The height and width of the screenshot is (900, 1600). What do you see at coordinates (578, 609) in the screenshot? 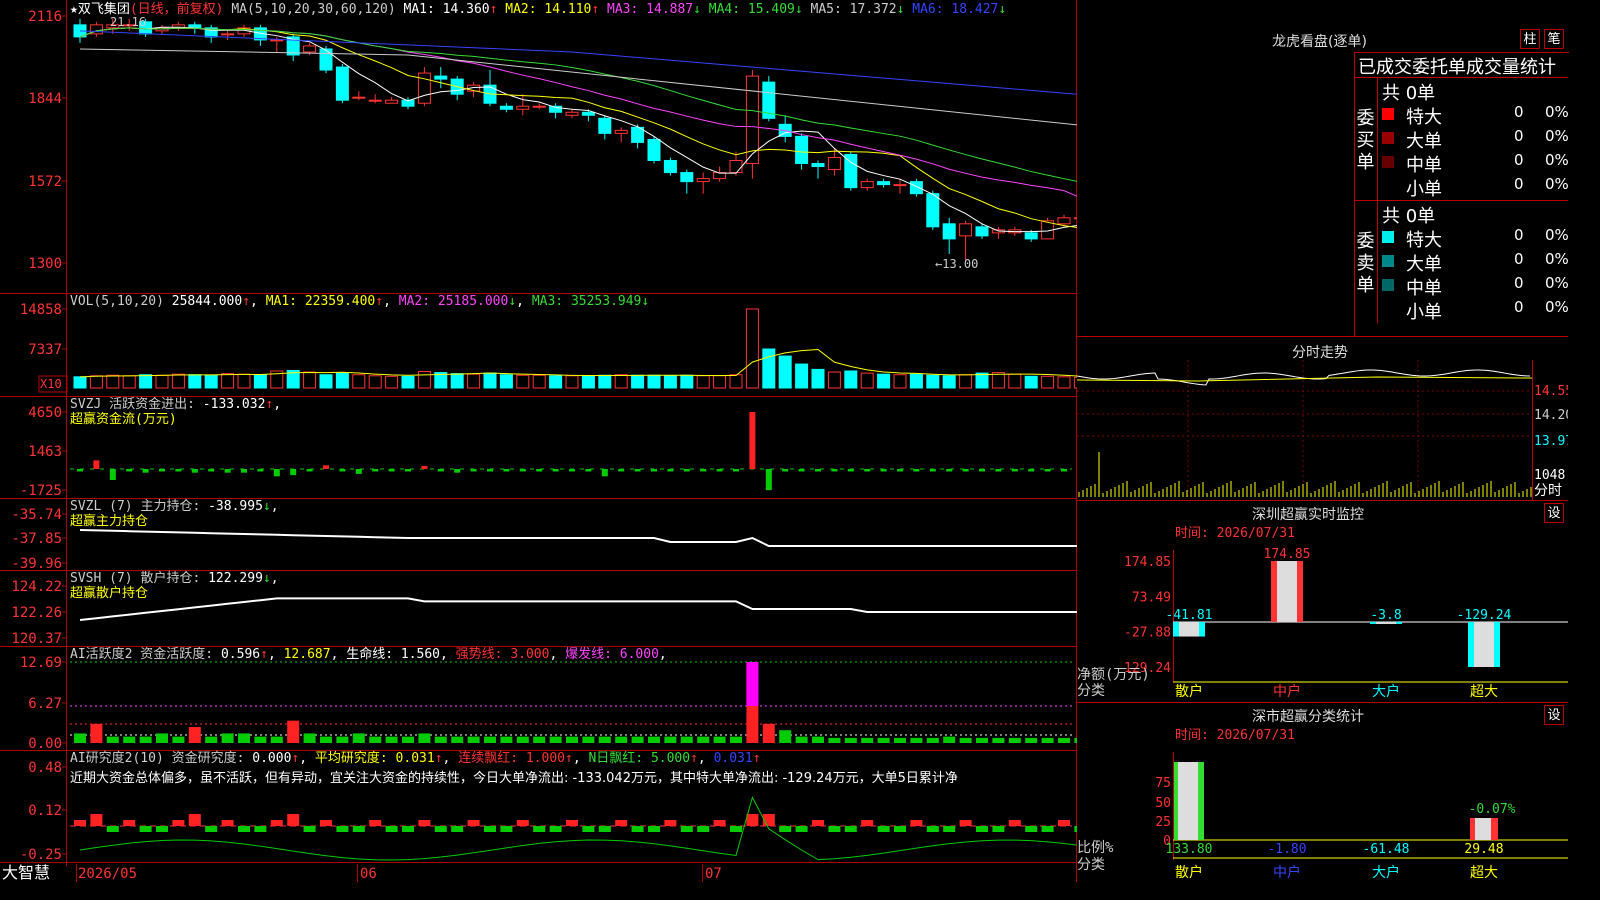
I see `svsh-chart` at bounding box center [578, 609].